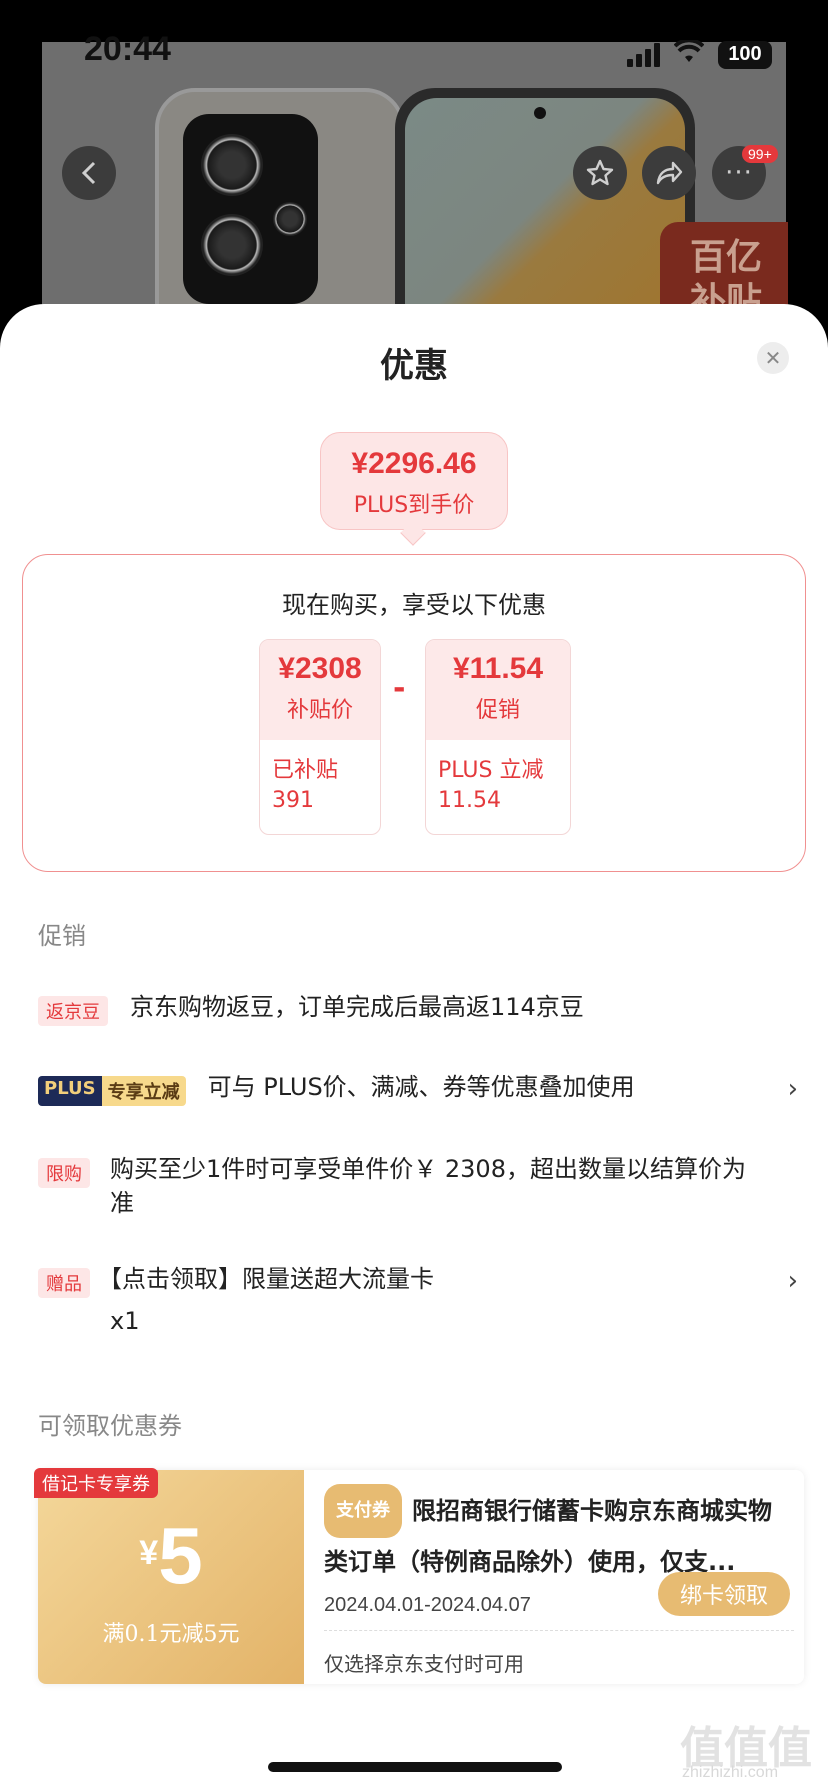 This screenshot has width=828, height=1792. Describe the element at coordinates (250, 209) in the screenshot. I see `camera-module-image` at that location.